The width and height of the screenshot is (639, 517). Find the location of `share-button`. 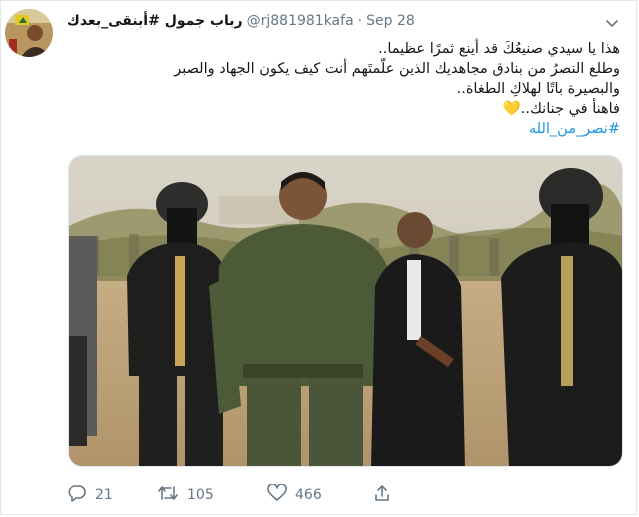

share-button is located at coordinates (382, 495).